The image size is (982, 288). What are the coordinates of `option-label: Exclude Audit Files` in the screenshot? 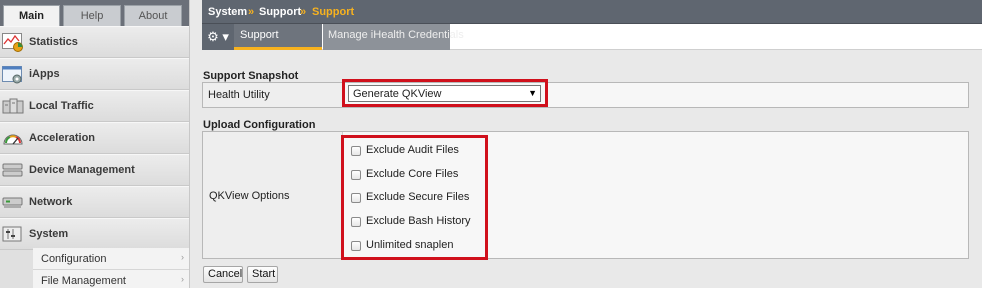 It's located at (412, 150).